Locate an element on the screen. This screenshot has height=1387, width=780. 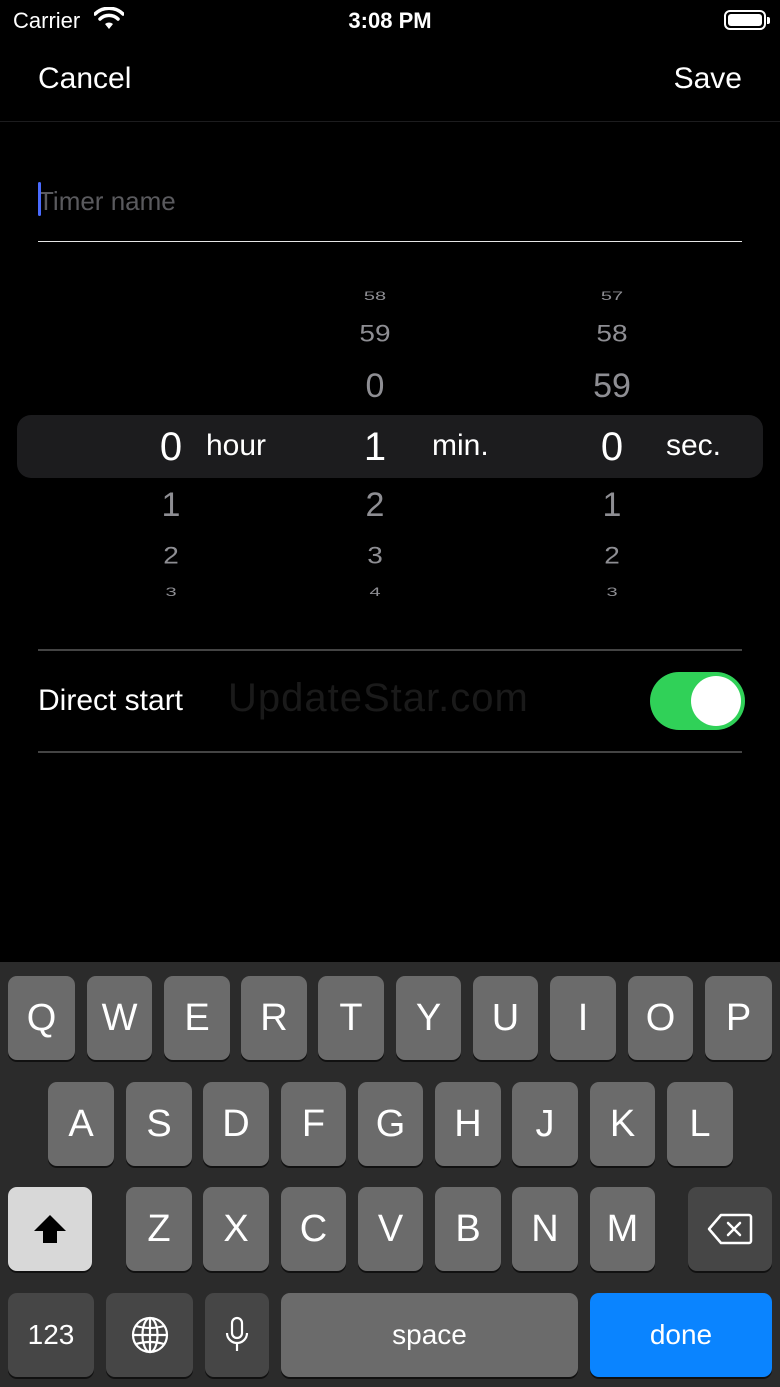
direct-start-toggle is located at coordinates (697, 701).